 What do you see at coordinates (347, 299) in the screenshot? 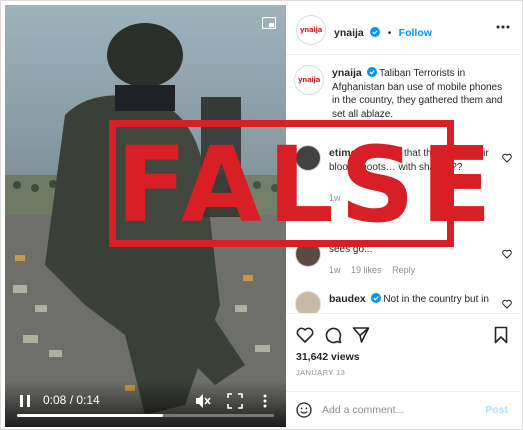
I see `comment-username: baudex` at bounding box center [347, 299].